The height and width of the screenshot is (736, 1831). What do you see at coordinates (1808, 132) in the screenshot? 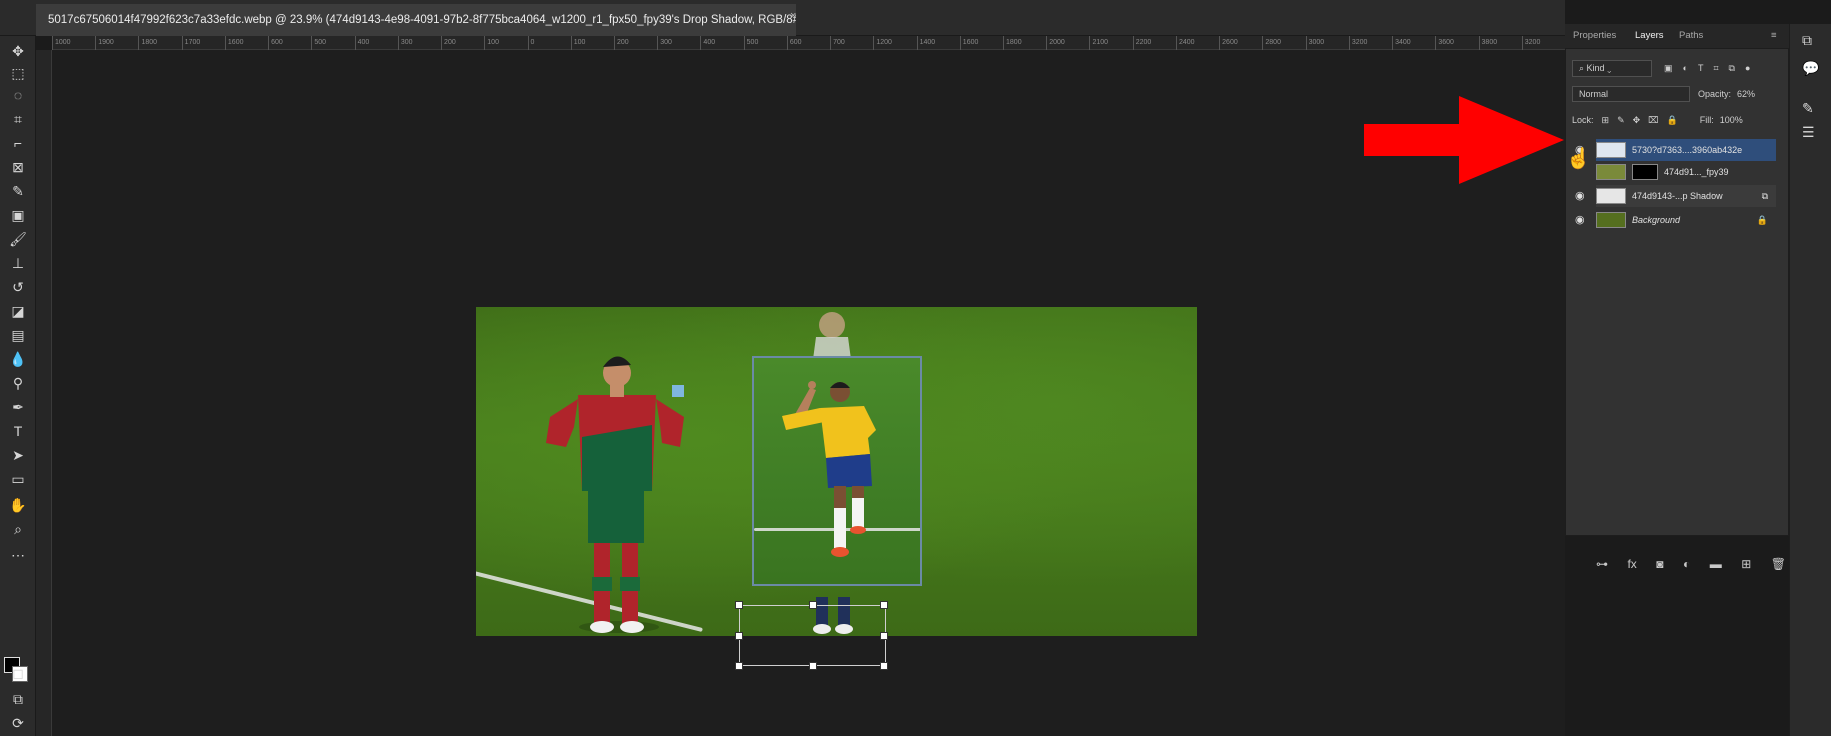
I see `adjustments-icon: ☰` at bounding box center [1808, 132].